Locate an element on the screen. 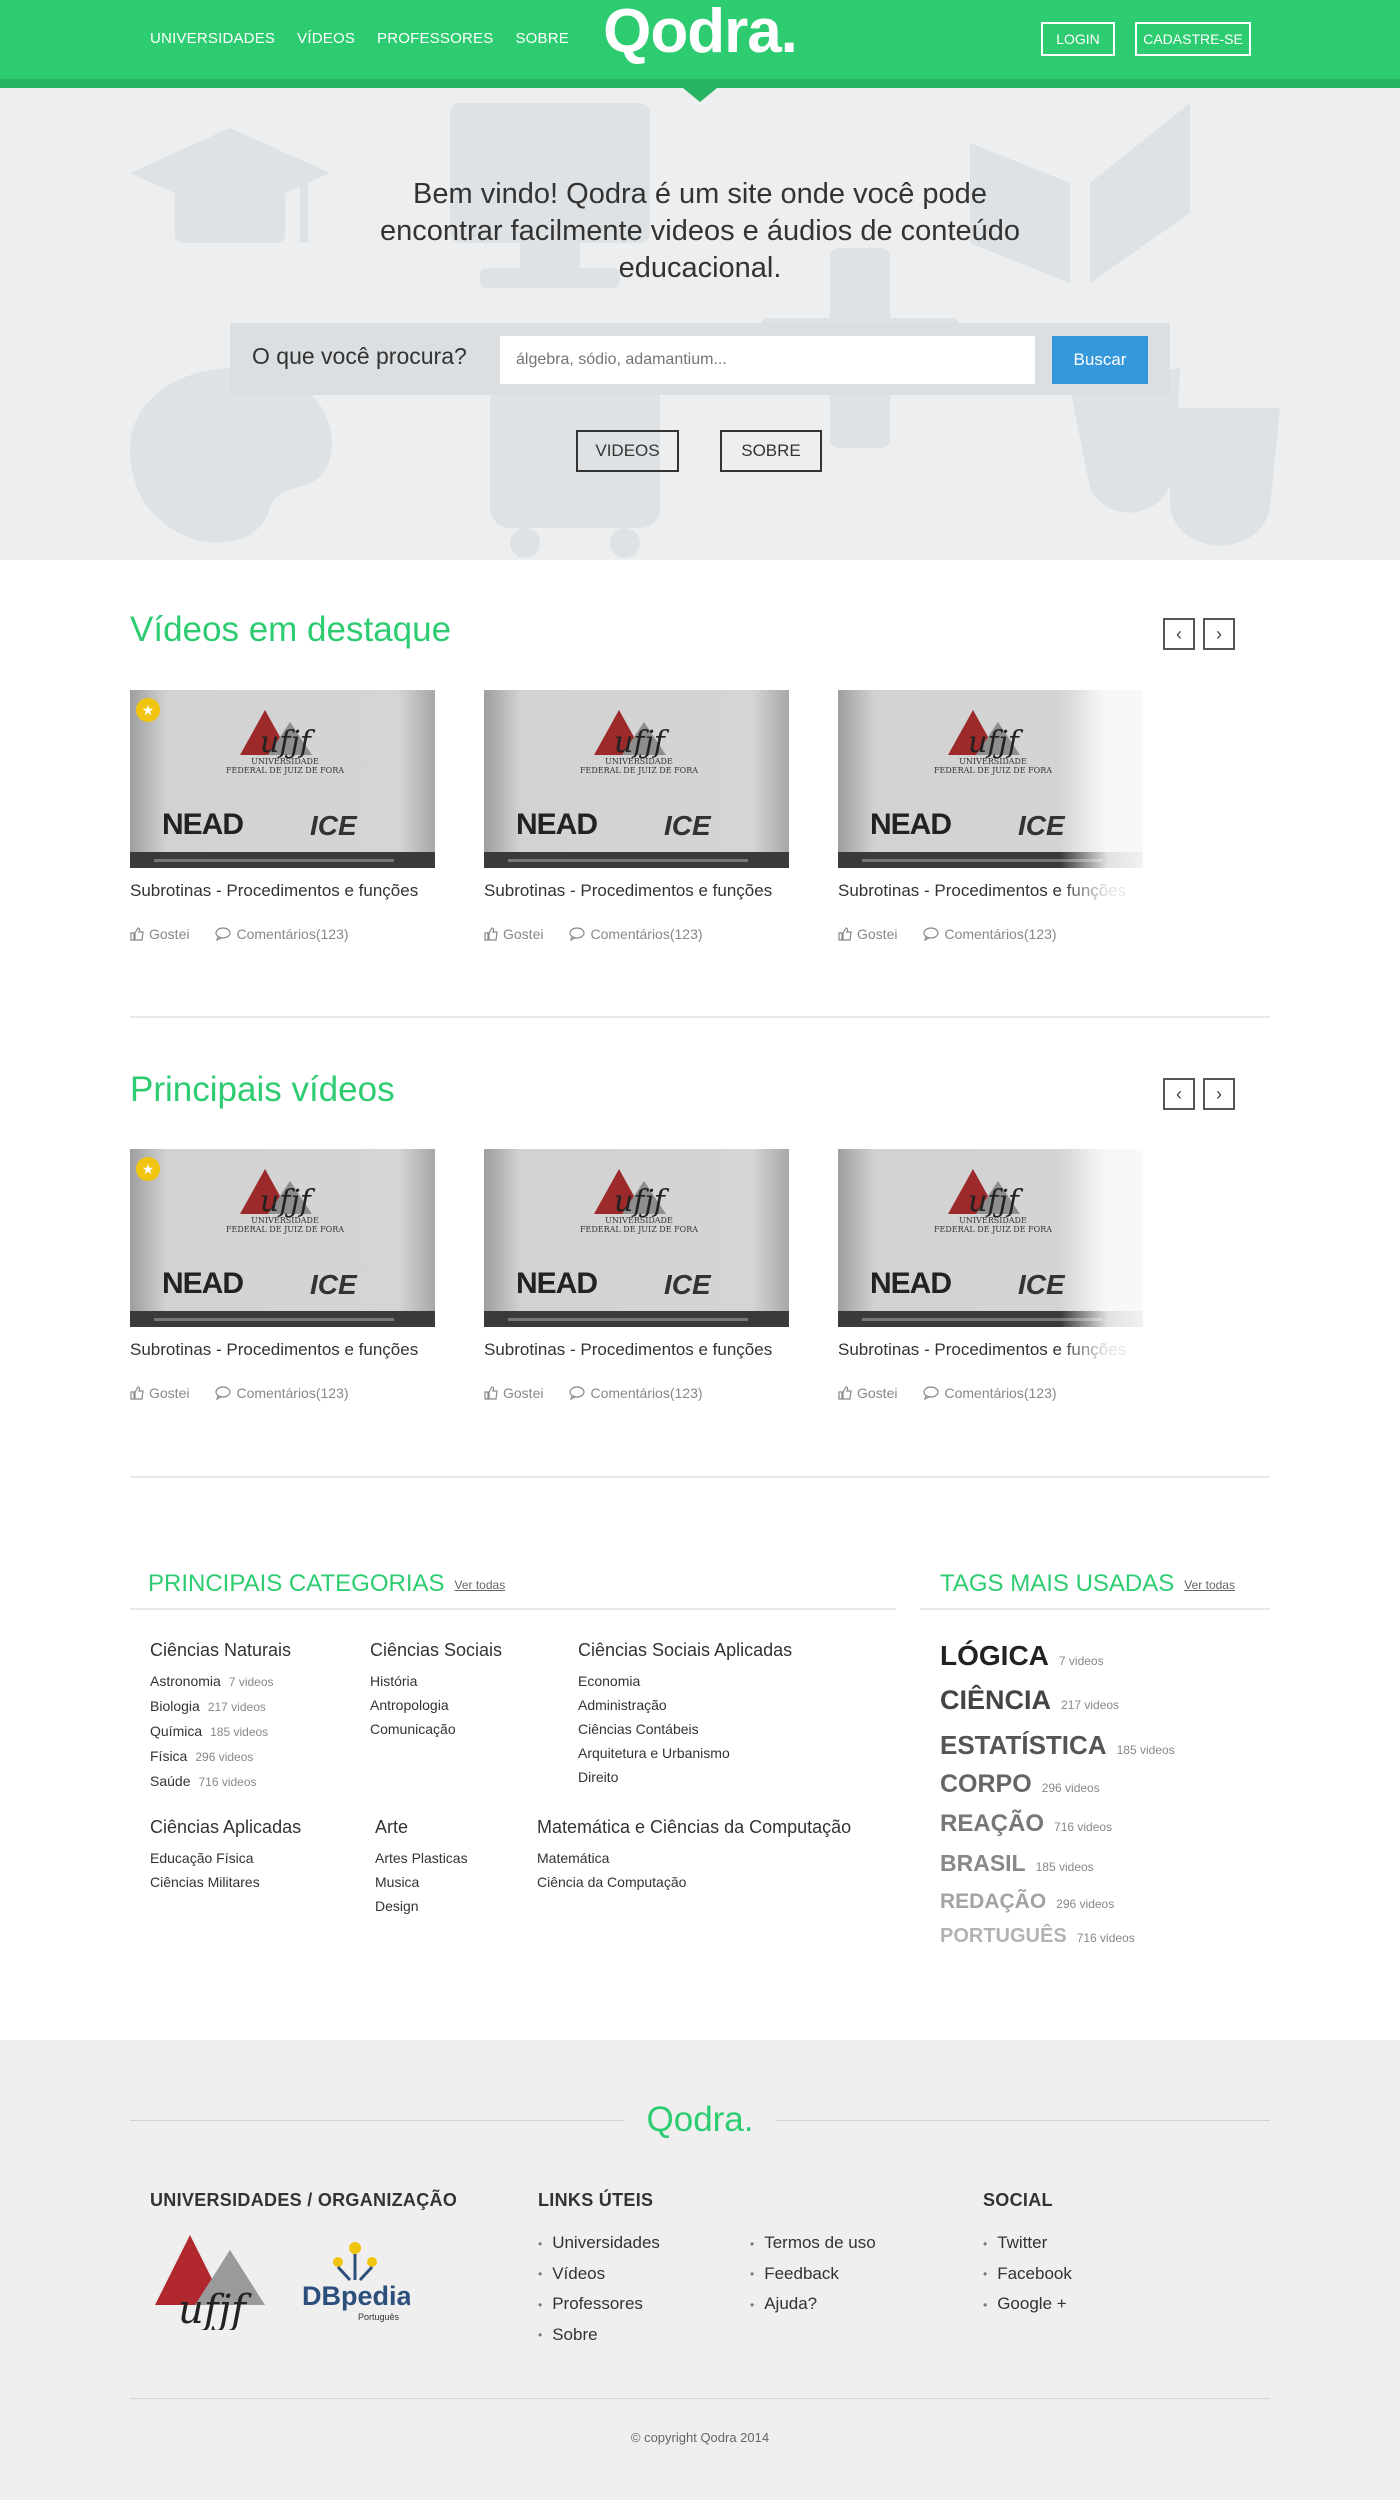 The height and width of the screenshot is (2500, 1400). footer-link-ajuda: Ajuda? is located at coordinates (813, 2304).